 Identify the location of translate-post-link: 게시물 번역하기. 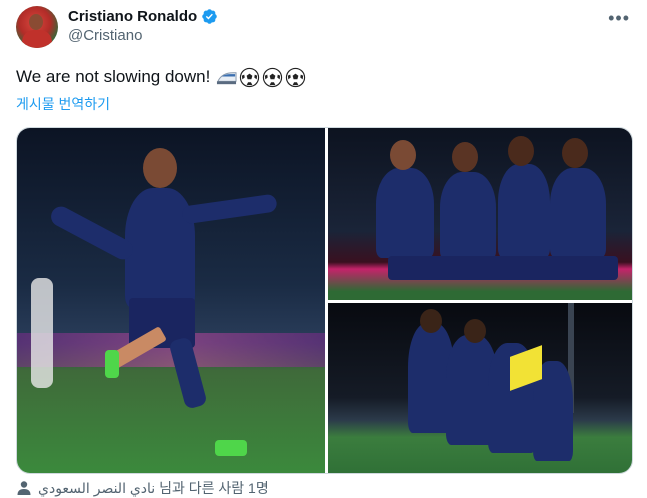
(63, 104).